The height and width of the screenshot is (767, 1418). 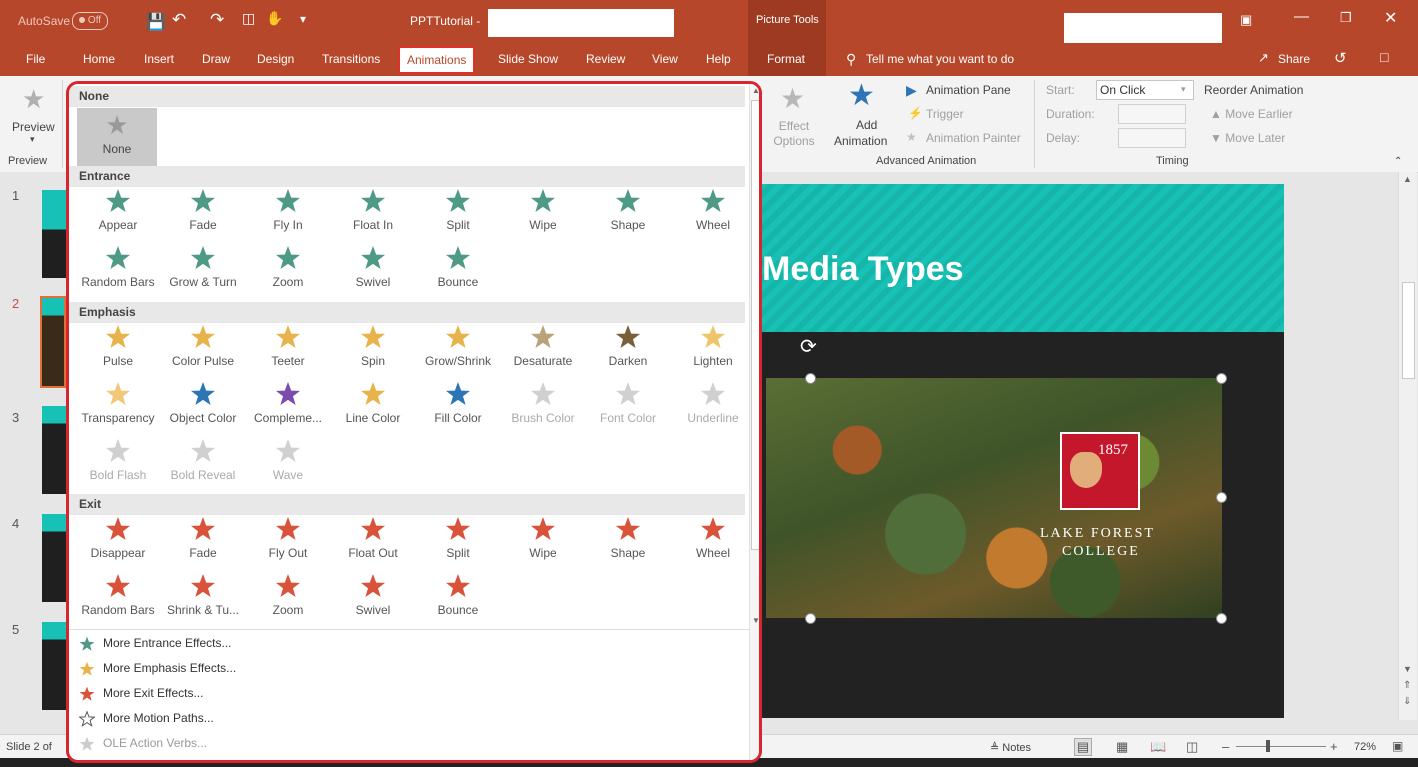 I want to click on animation-none: ★ None, so click(x=117, y=137).